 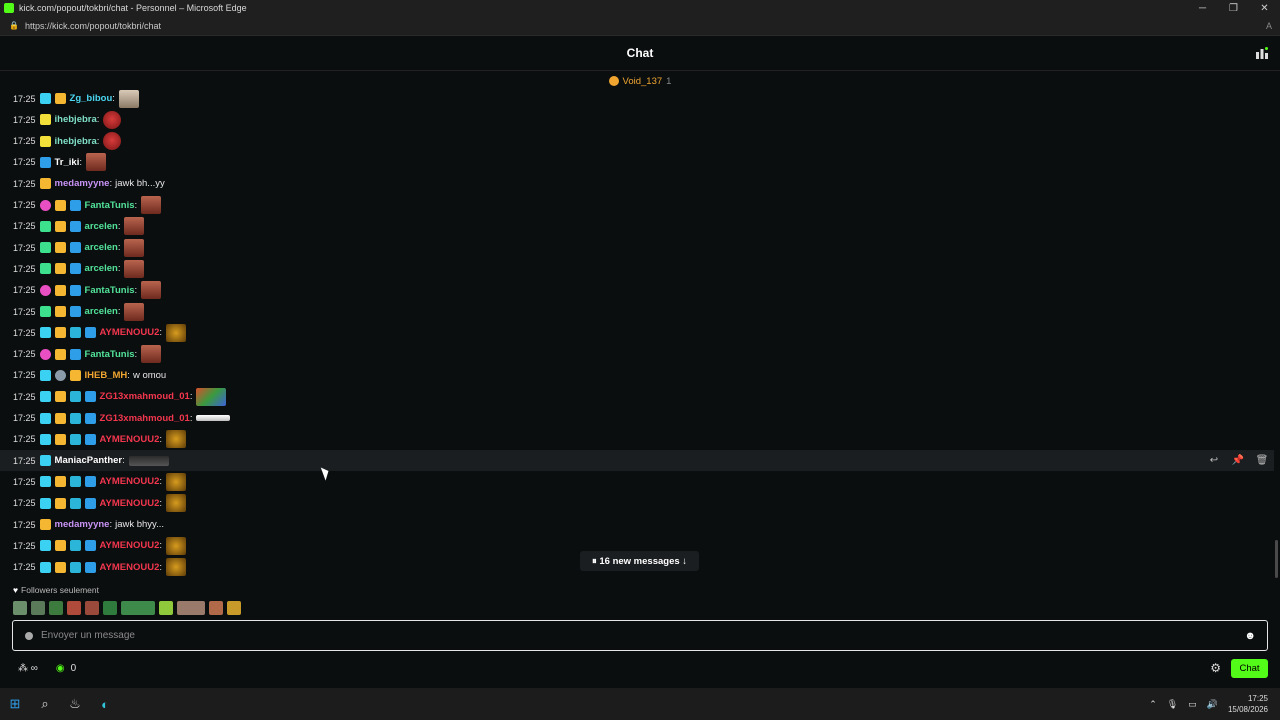 I want to click on chat-message: 17:25 Tr_iki:, so click(x=637, y=162).